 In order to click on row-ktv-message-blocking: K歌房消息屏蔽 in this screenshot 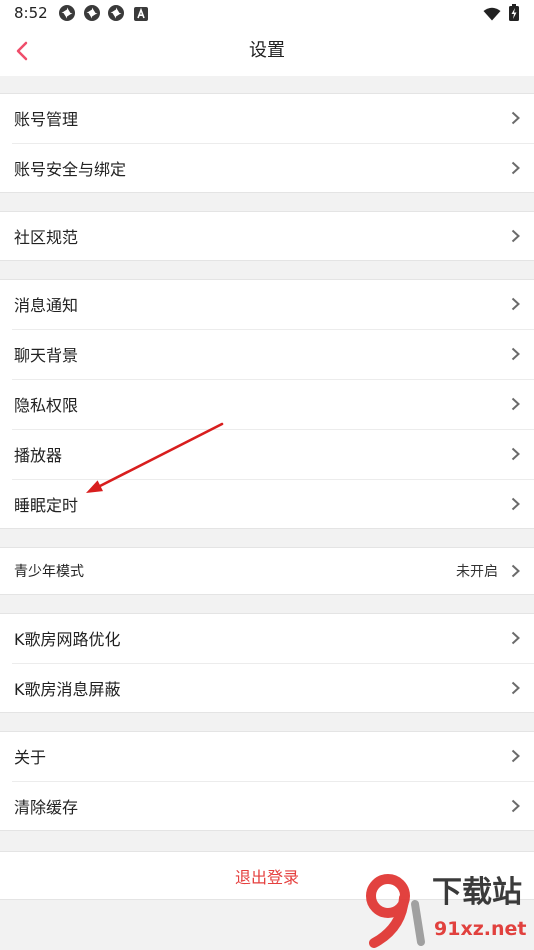, I will do `click(267, 688)`.